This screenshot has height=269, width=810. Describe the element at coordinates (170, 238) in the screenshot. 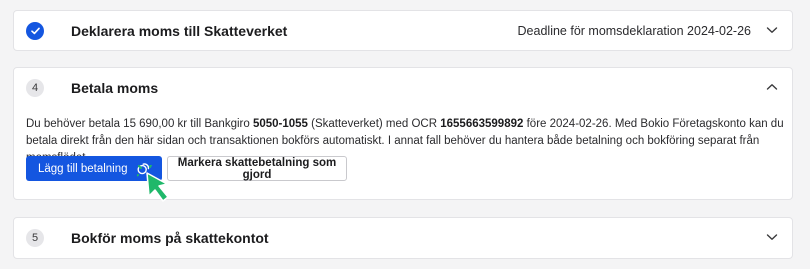

I see `step-title: Bokför moms på skattekontot` at that location.